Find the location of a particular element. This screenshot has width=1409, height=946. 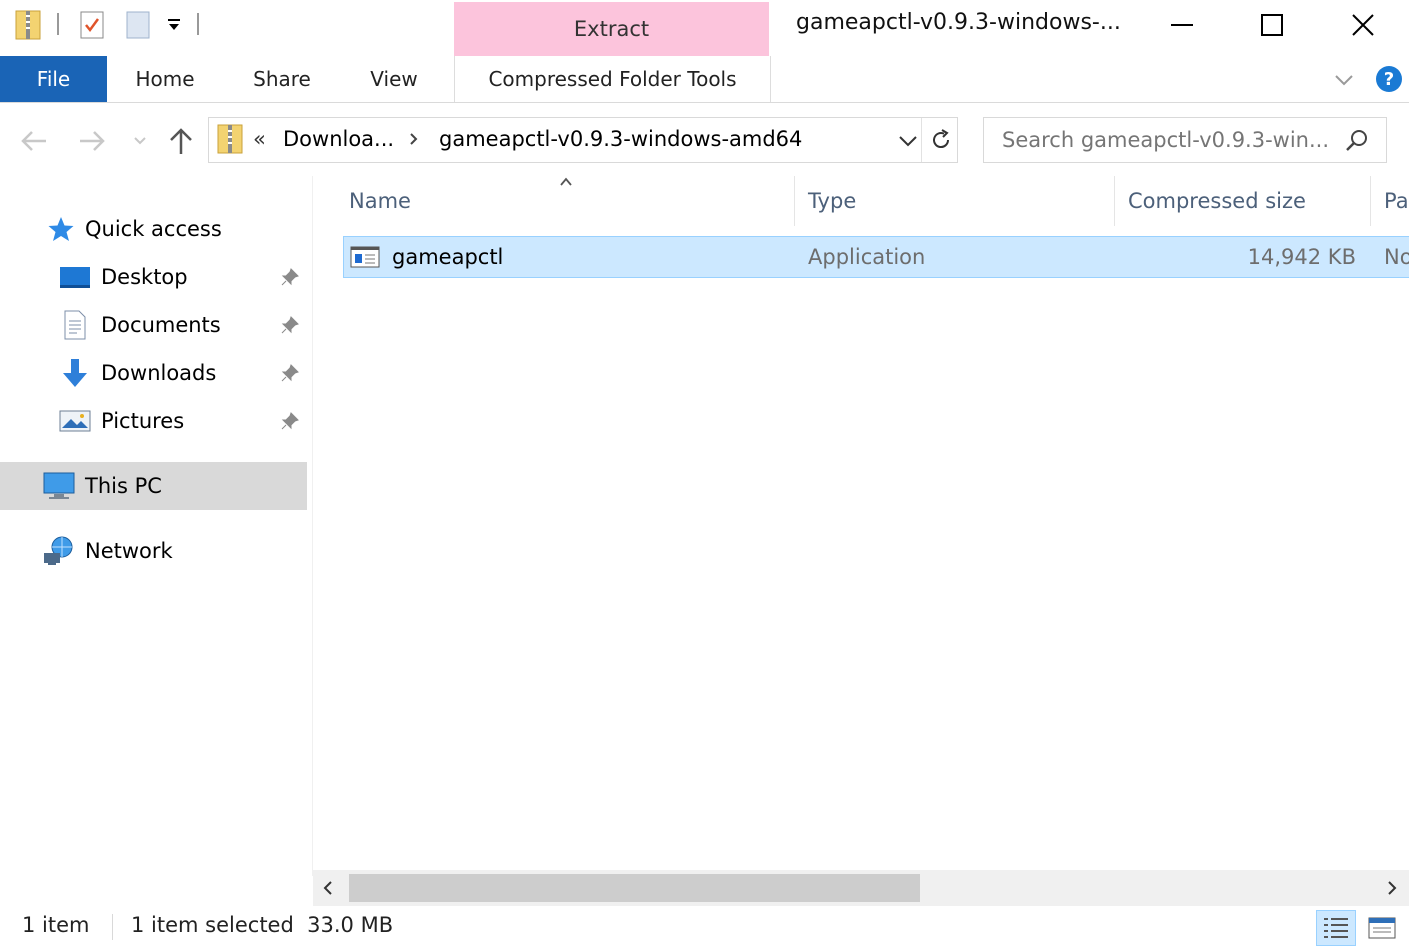

search-icon is located at coordinates (1357, 141).